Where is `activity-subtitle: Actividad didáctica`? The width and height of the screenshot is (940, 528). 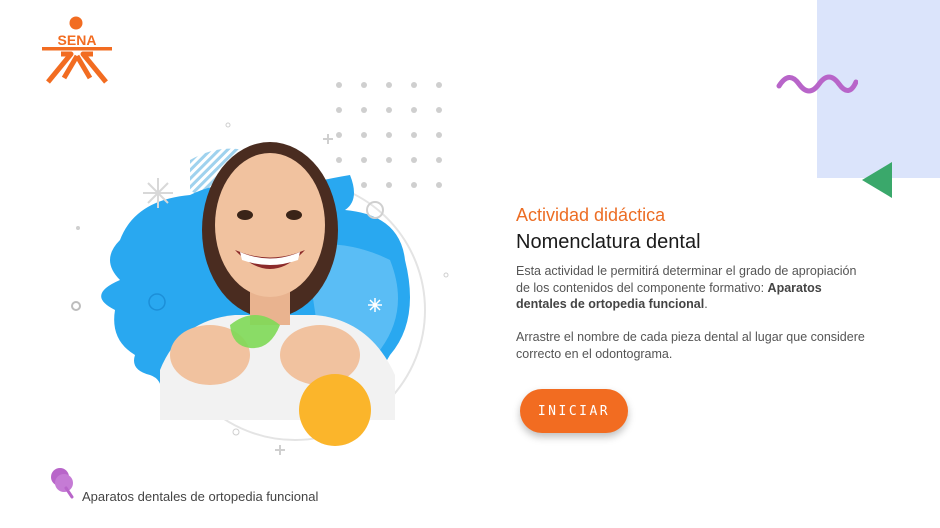 activity-subtitle: Actividad didáctica is located at coordinates (591, 215).